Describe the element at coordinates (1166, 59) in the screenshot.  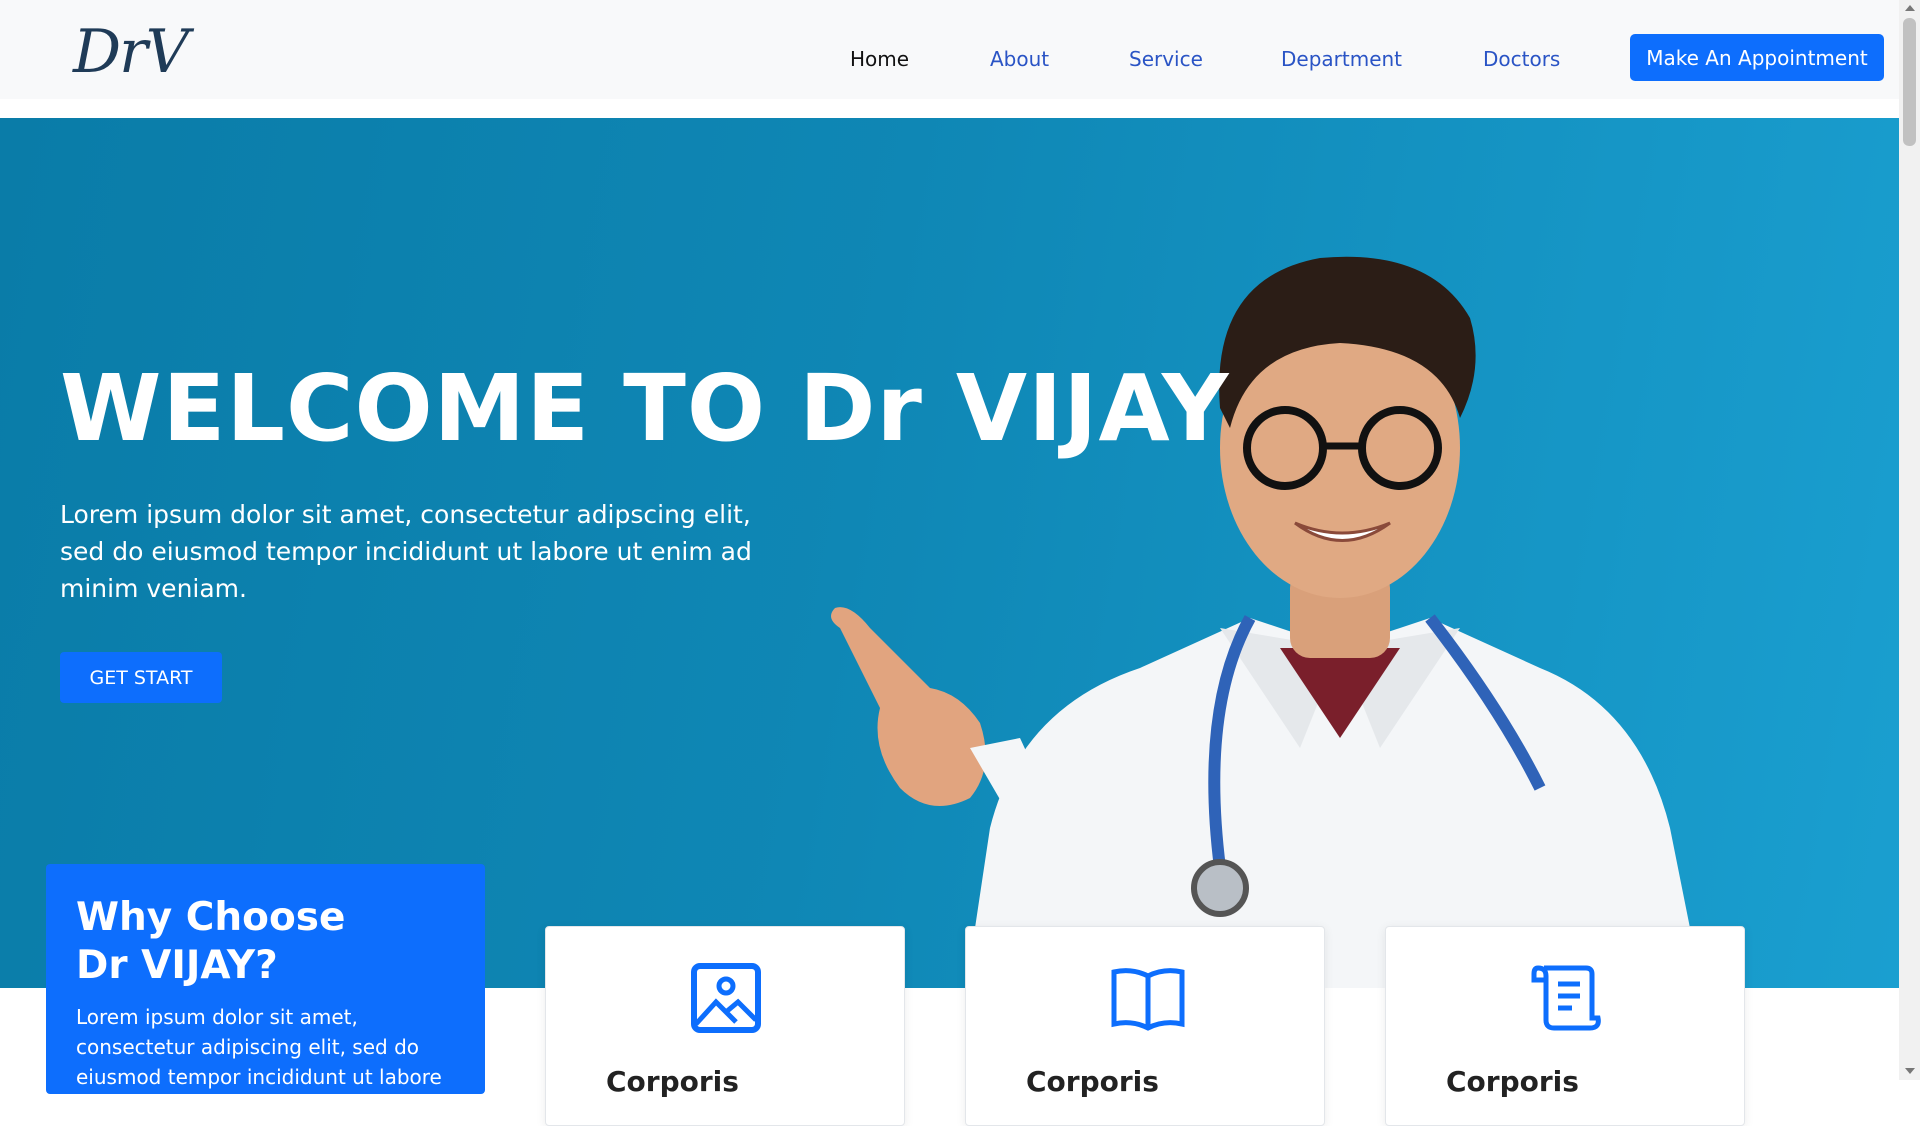
I see `nav-service: Service` at that location.